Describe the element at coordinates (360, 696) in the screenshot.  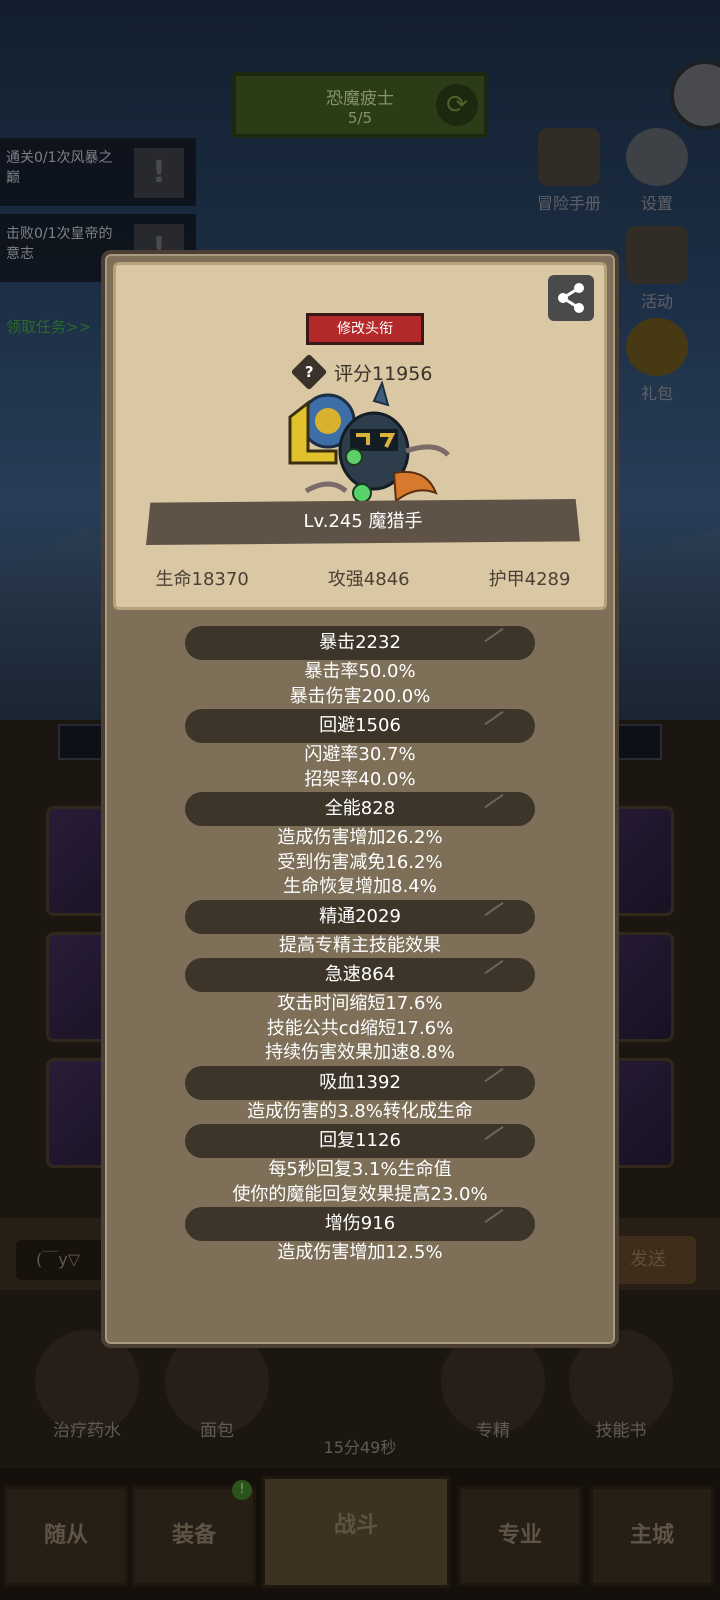
I see `stat-line: 暴击伤害200.0%` at that location.